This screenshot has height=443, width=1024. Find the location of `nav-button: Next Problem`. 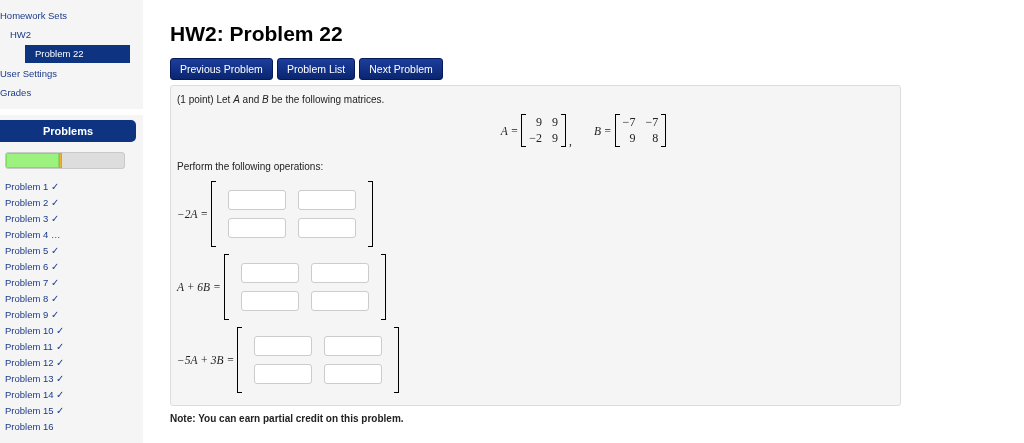

nav-button: Next Problem is located at coordinates (401, 69).